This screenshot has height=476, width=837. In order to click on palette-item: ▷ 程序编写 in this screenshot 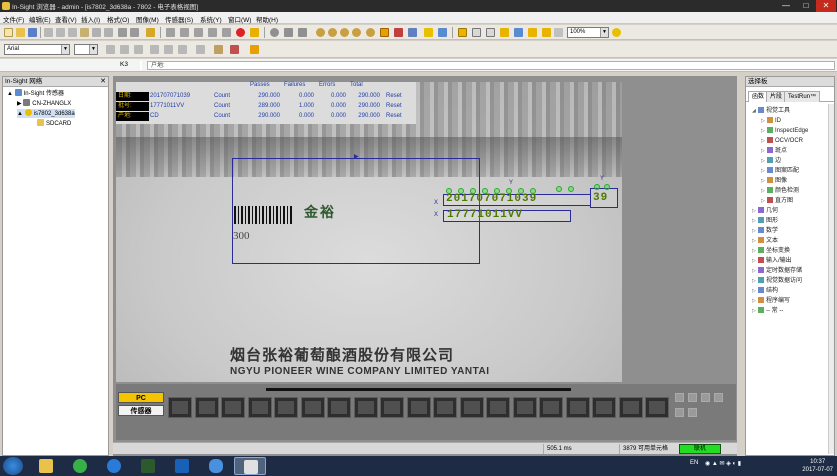, I will do `click(771, 301)`.